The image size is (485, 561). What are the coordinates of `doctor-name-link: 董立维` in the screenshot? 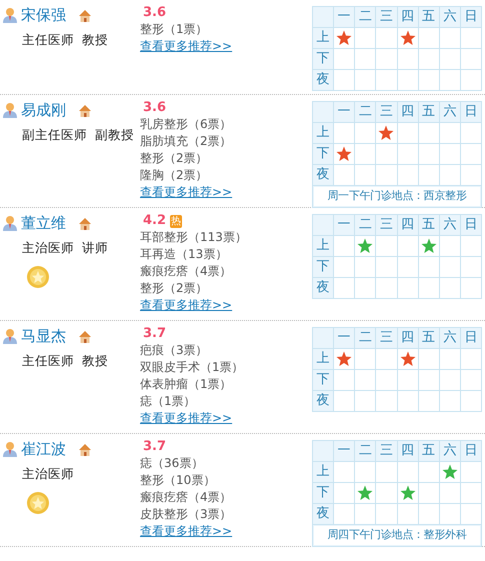 It's located at (43, 223).